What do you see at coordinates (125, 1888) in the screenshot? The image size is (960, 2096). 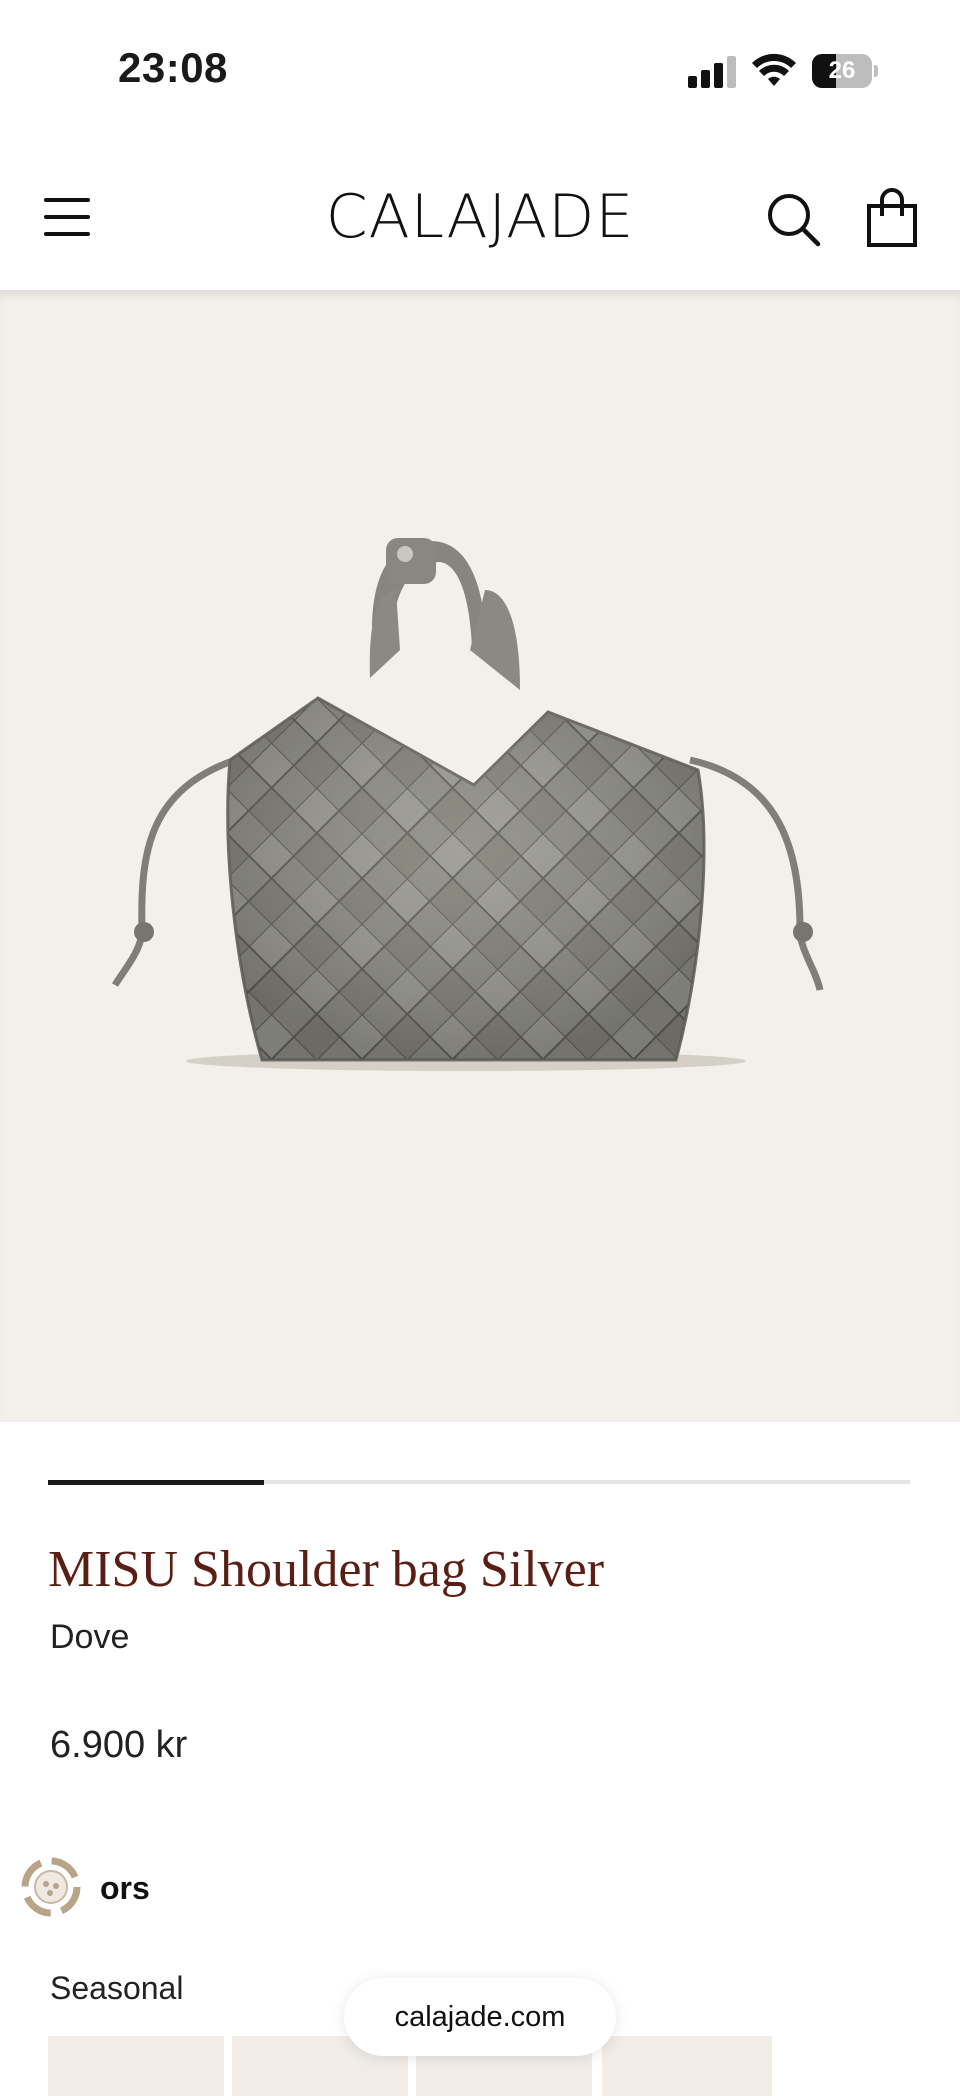 I see `colors-label: ors` at bounding box center [125, 1888].